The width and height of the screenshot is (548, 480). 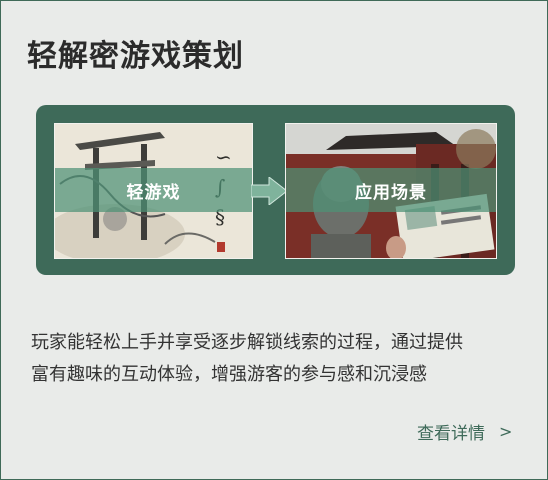 I want to click on description-line: 玩家能轻松上手并享受逐步解锁线索的过程，通过提供, so click(x=247, y=342).